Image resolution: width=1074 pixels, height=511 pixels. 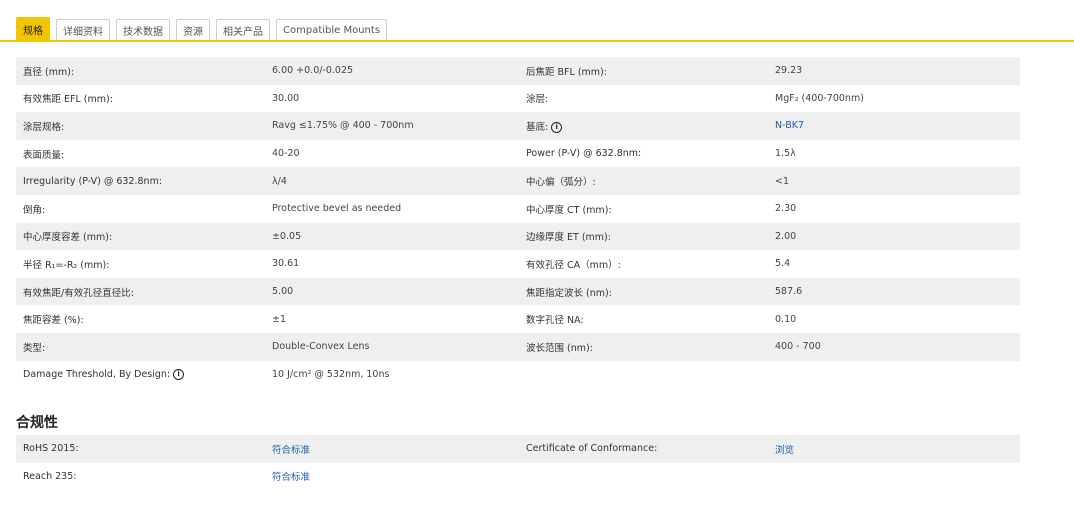 I want to click on tab-specs: 规格, so click(x=33, y=29).